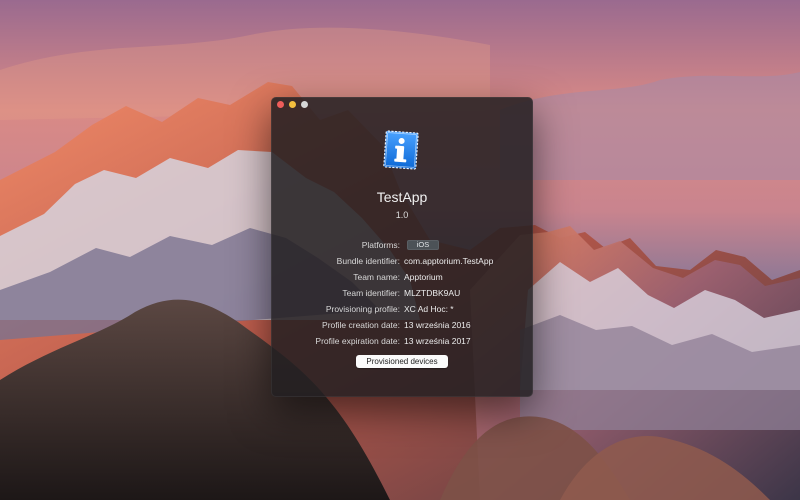 This screenshot has width=800, height=500. I want to click on profile-creation-date-value: 13 września 2016, so click(437, 325).